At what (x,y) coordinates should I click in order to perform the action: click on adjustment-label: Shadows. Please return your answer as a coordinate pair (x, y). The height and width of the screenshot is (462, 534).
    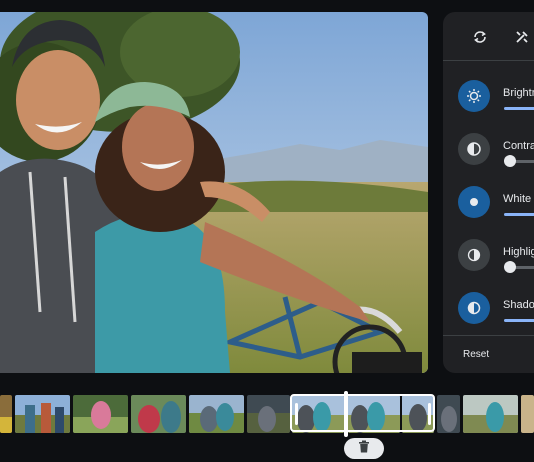
    Looking at the image, I should click on (518, 305).